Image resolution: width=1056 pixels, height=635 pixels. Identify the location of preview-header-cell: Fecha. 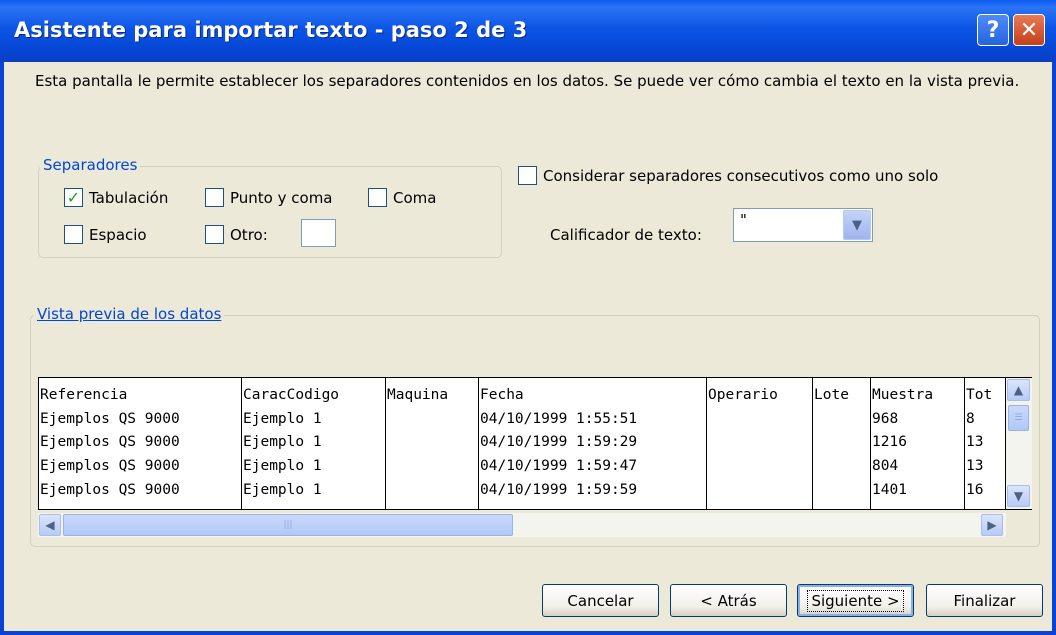
(502, 395).